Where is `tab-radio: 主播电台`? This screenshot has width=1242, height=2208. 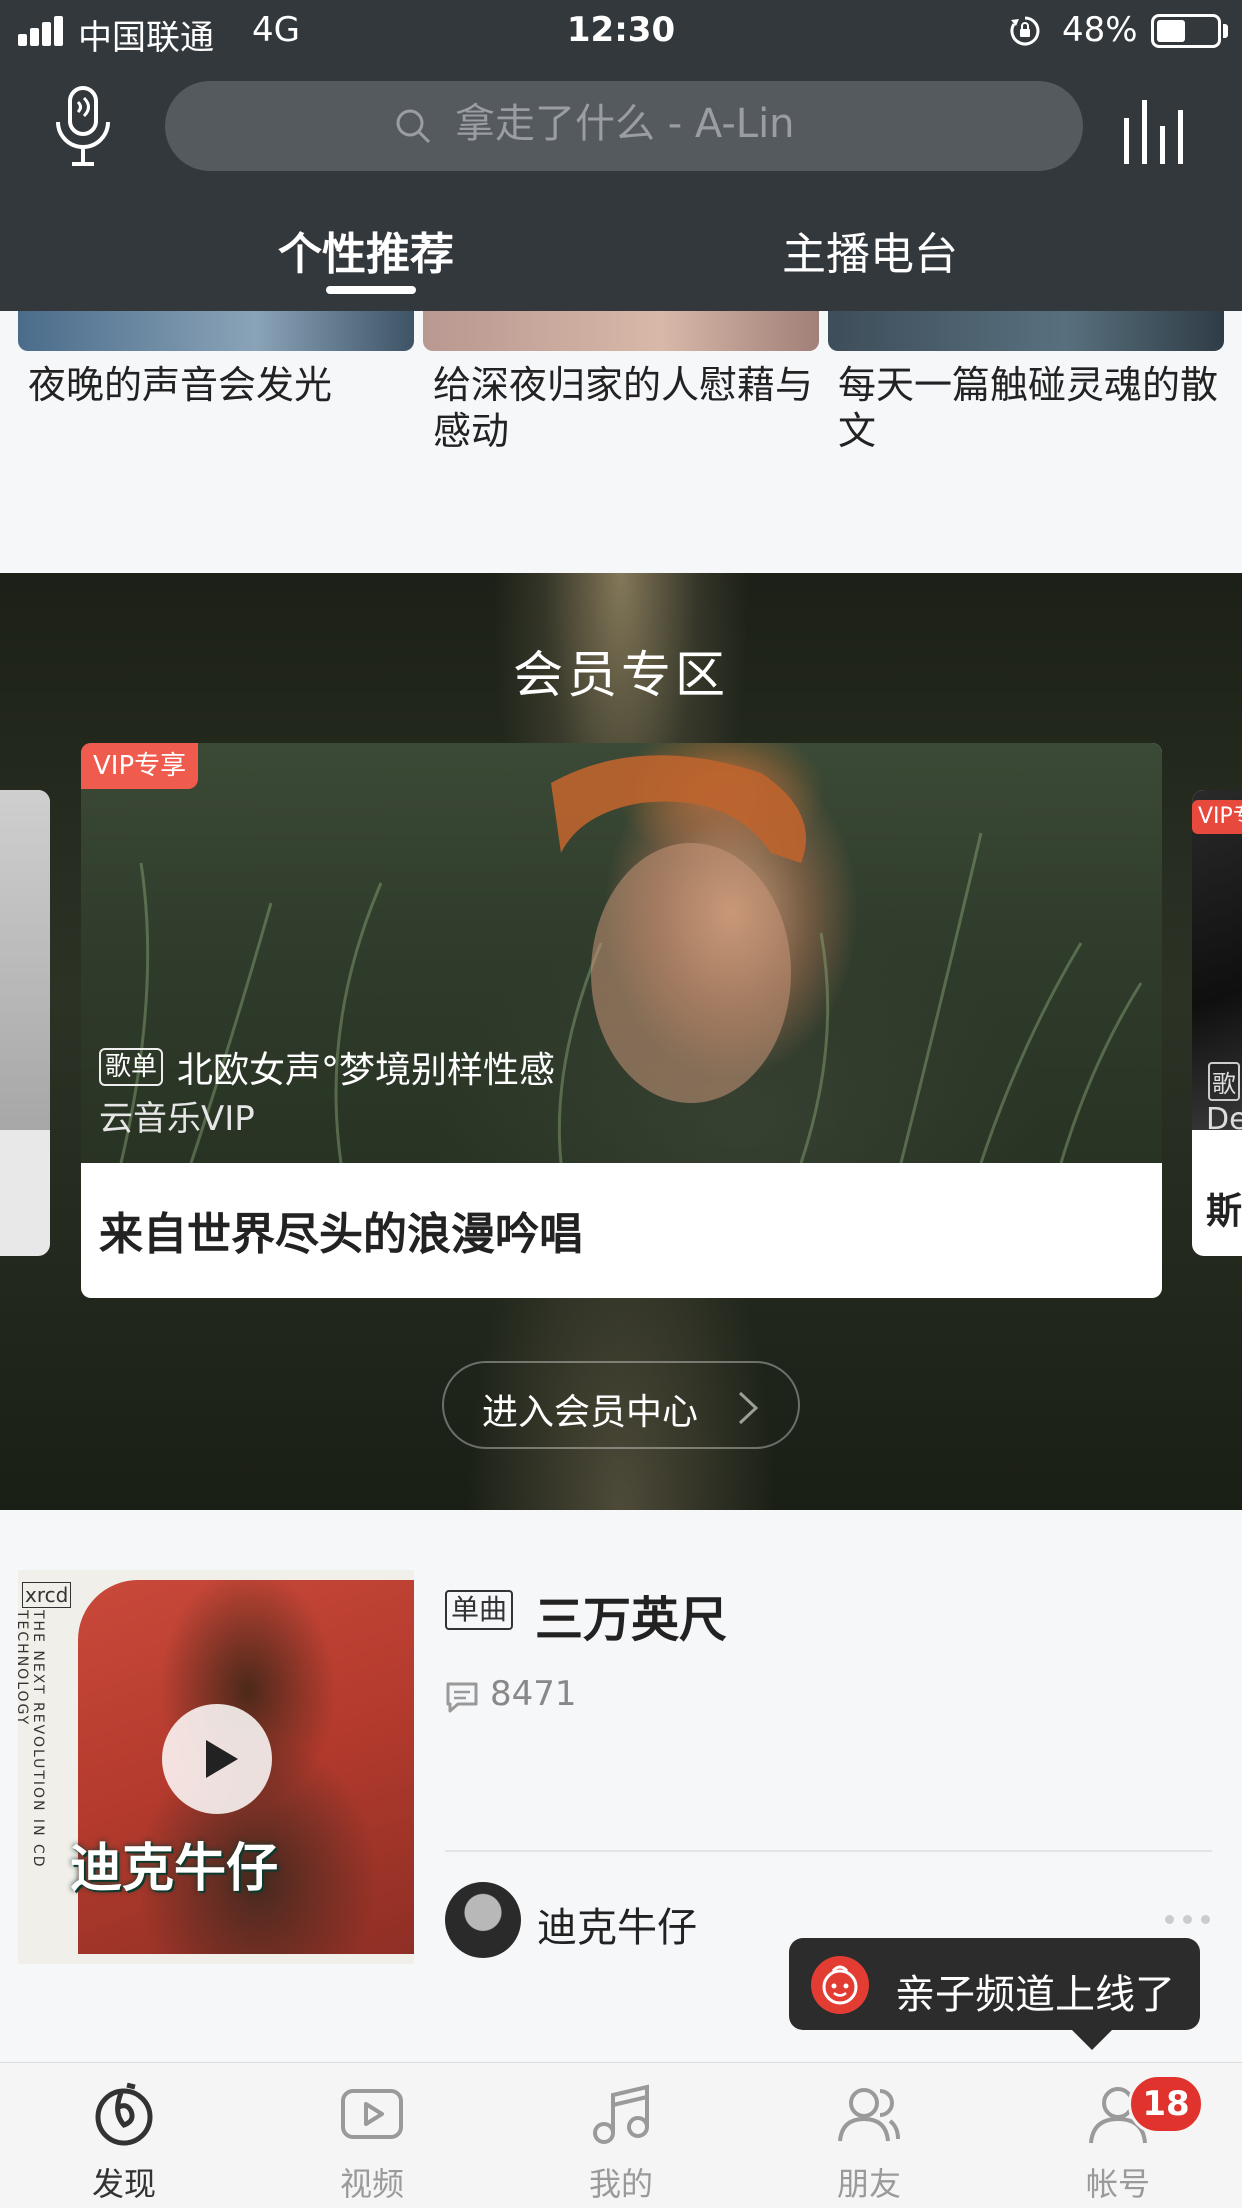 tab-radio: 主播电台 is located at coordinates (870, 250).